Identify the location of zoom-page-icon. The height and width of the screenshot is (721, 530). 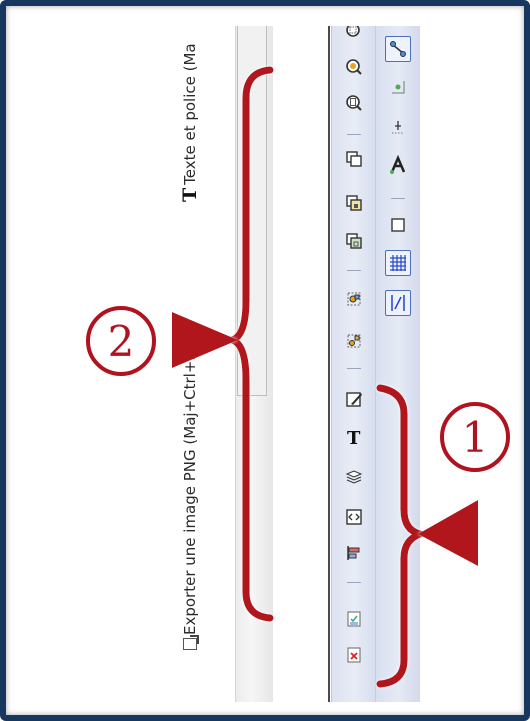
(354, 103).